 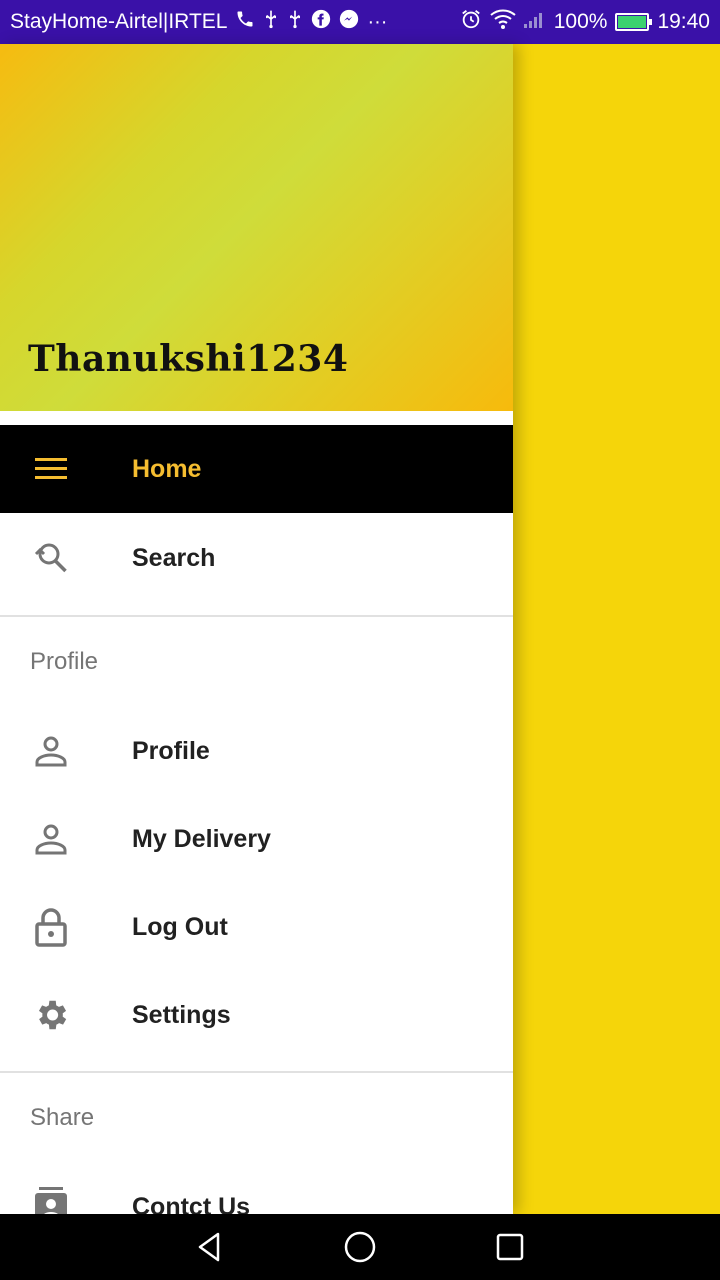 I want to click on nav-item-log-out: Log Out, so click(x=256, y=927).